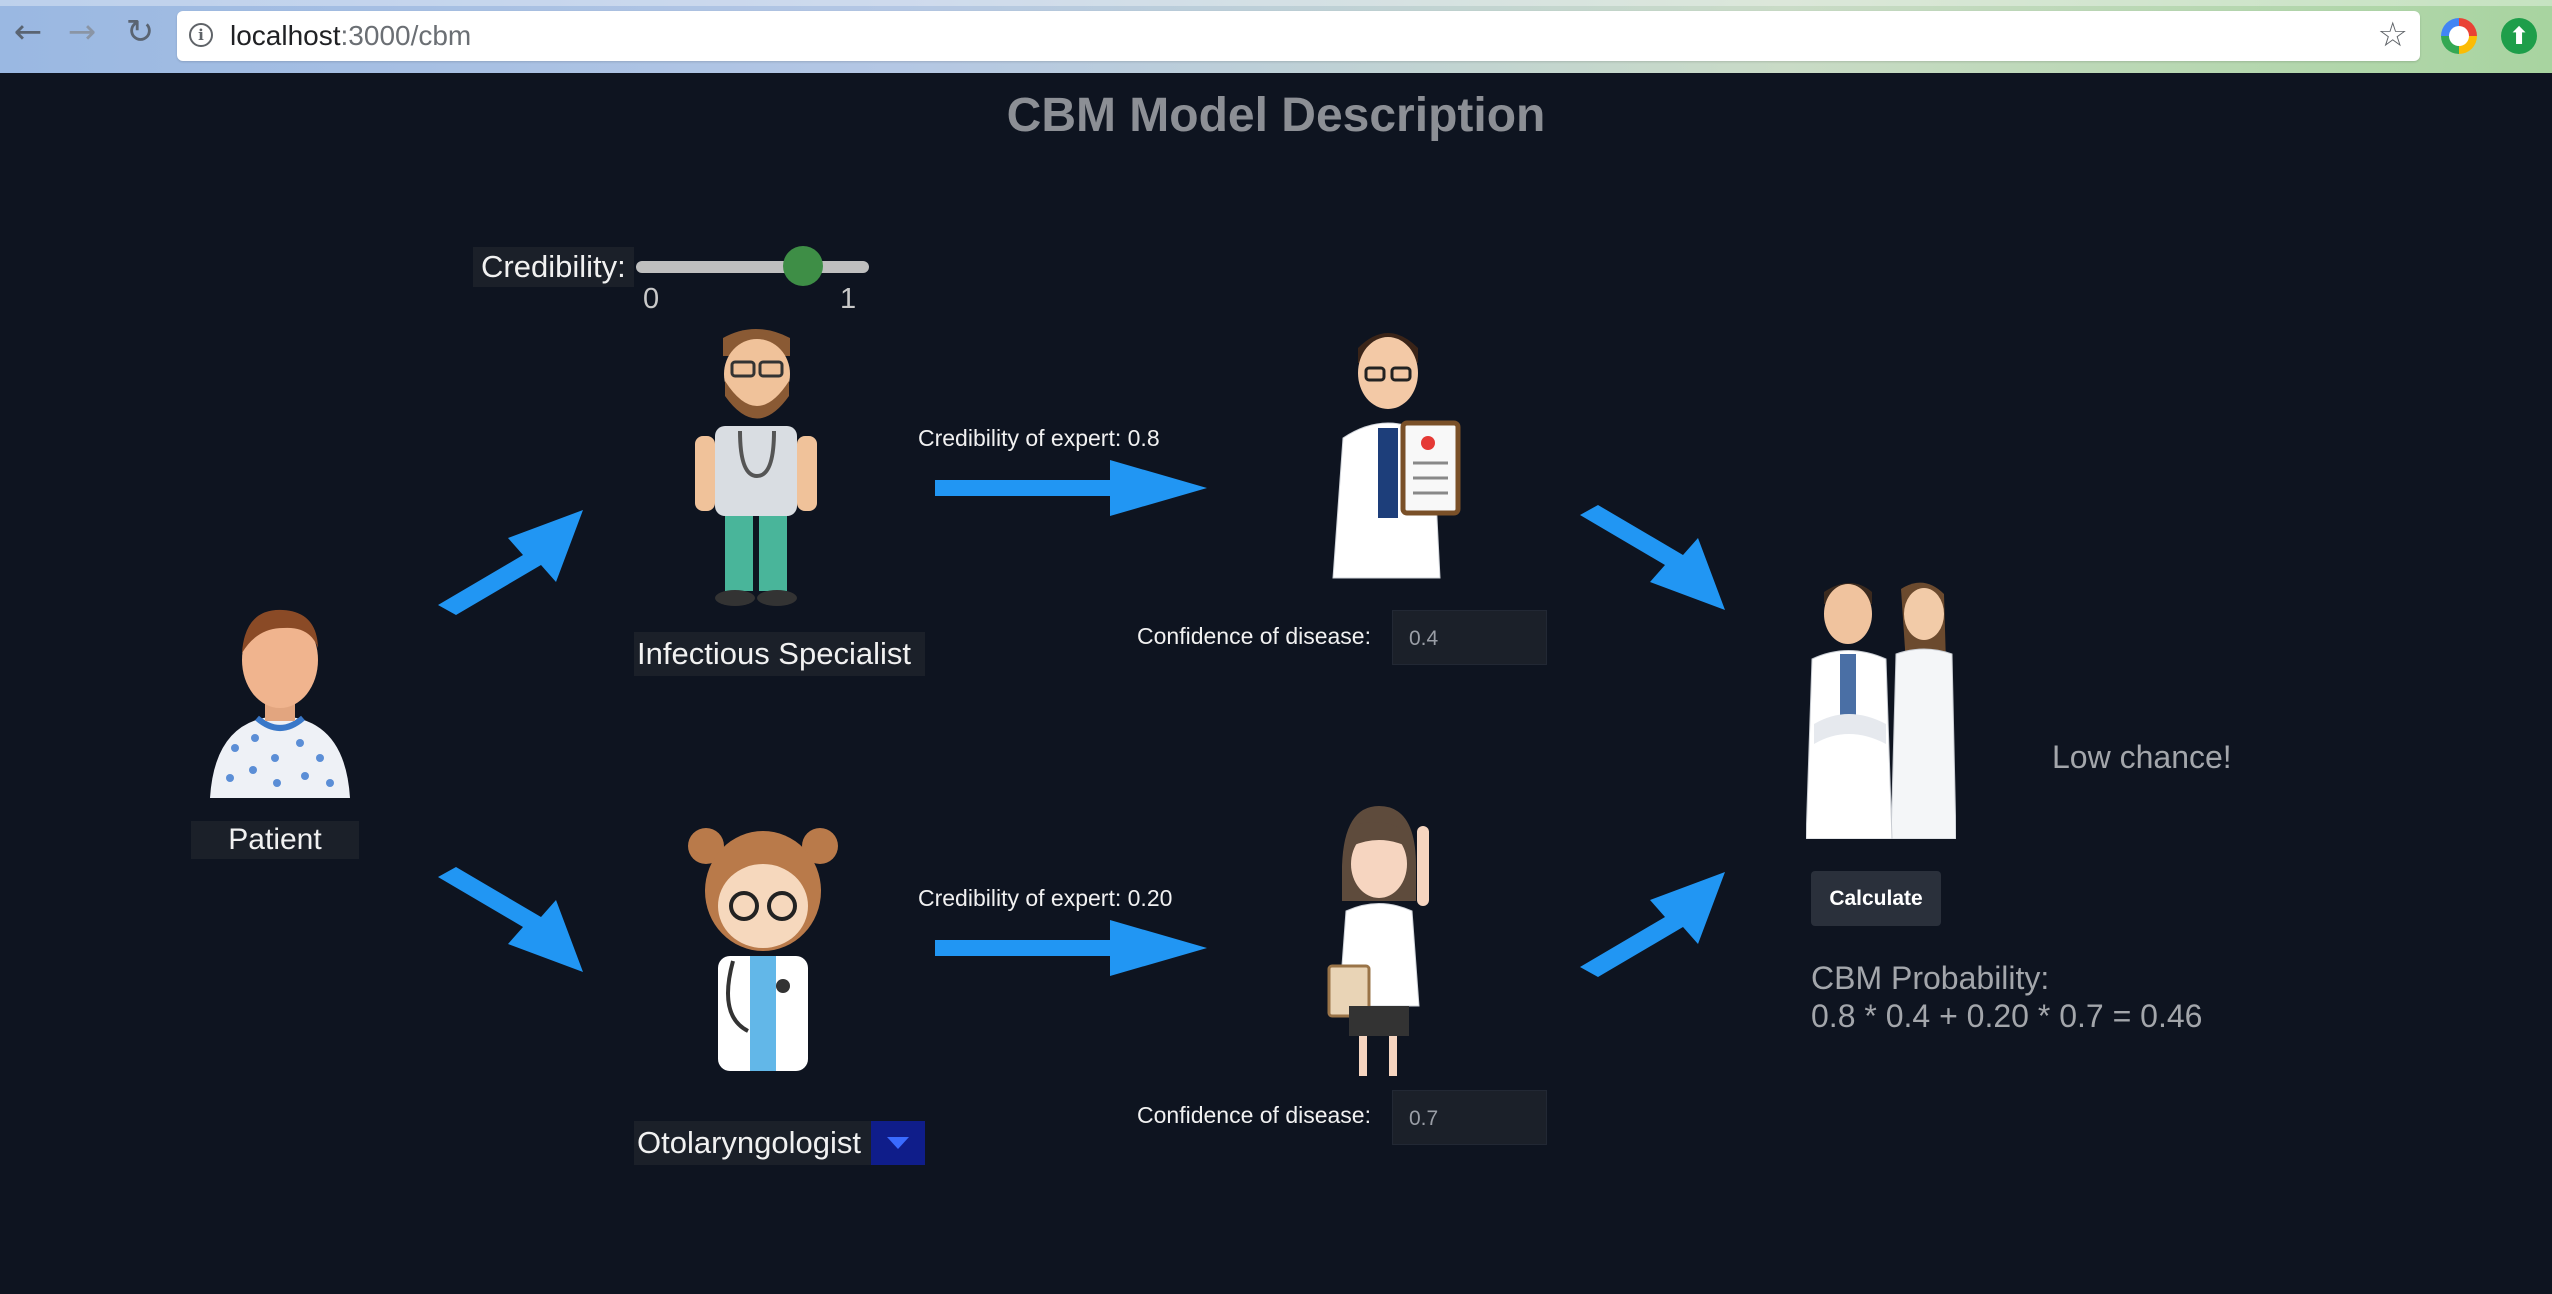 Image resolution: width=2552 pixels, height=1294 pixels. What do you see at coordinates (749, 1142) in the screenshot?
I see `expert-select-2-value: Otolaryngologist` at bounding box center [749, 1142].